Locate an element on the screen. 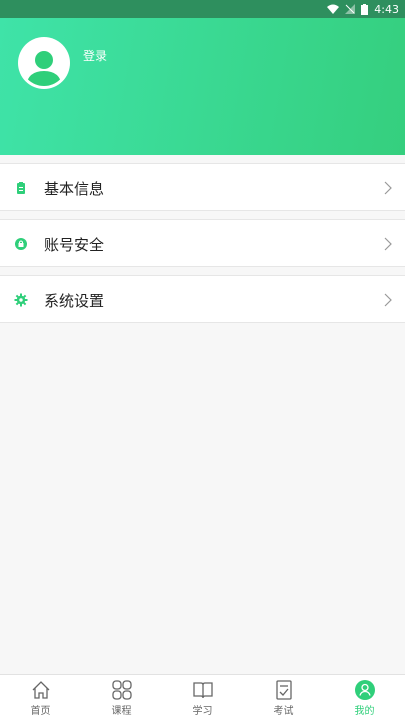  avatar is located at coordinates (44, 63).